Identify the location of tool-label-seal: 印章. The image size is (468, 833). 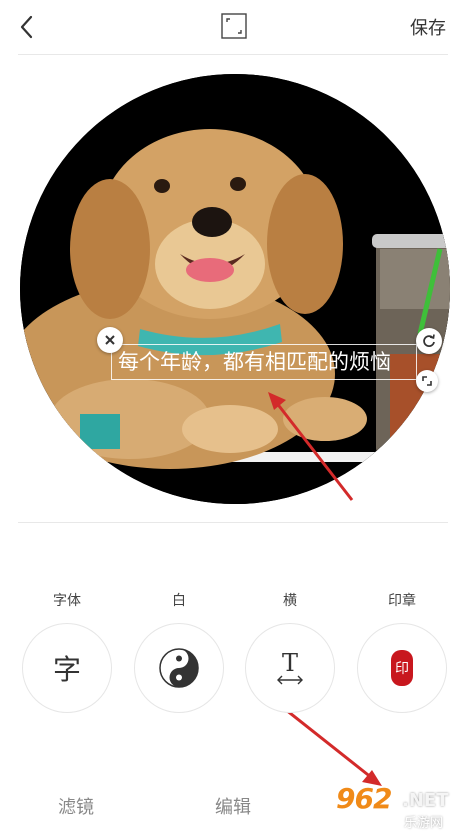
(402, 601).